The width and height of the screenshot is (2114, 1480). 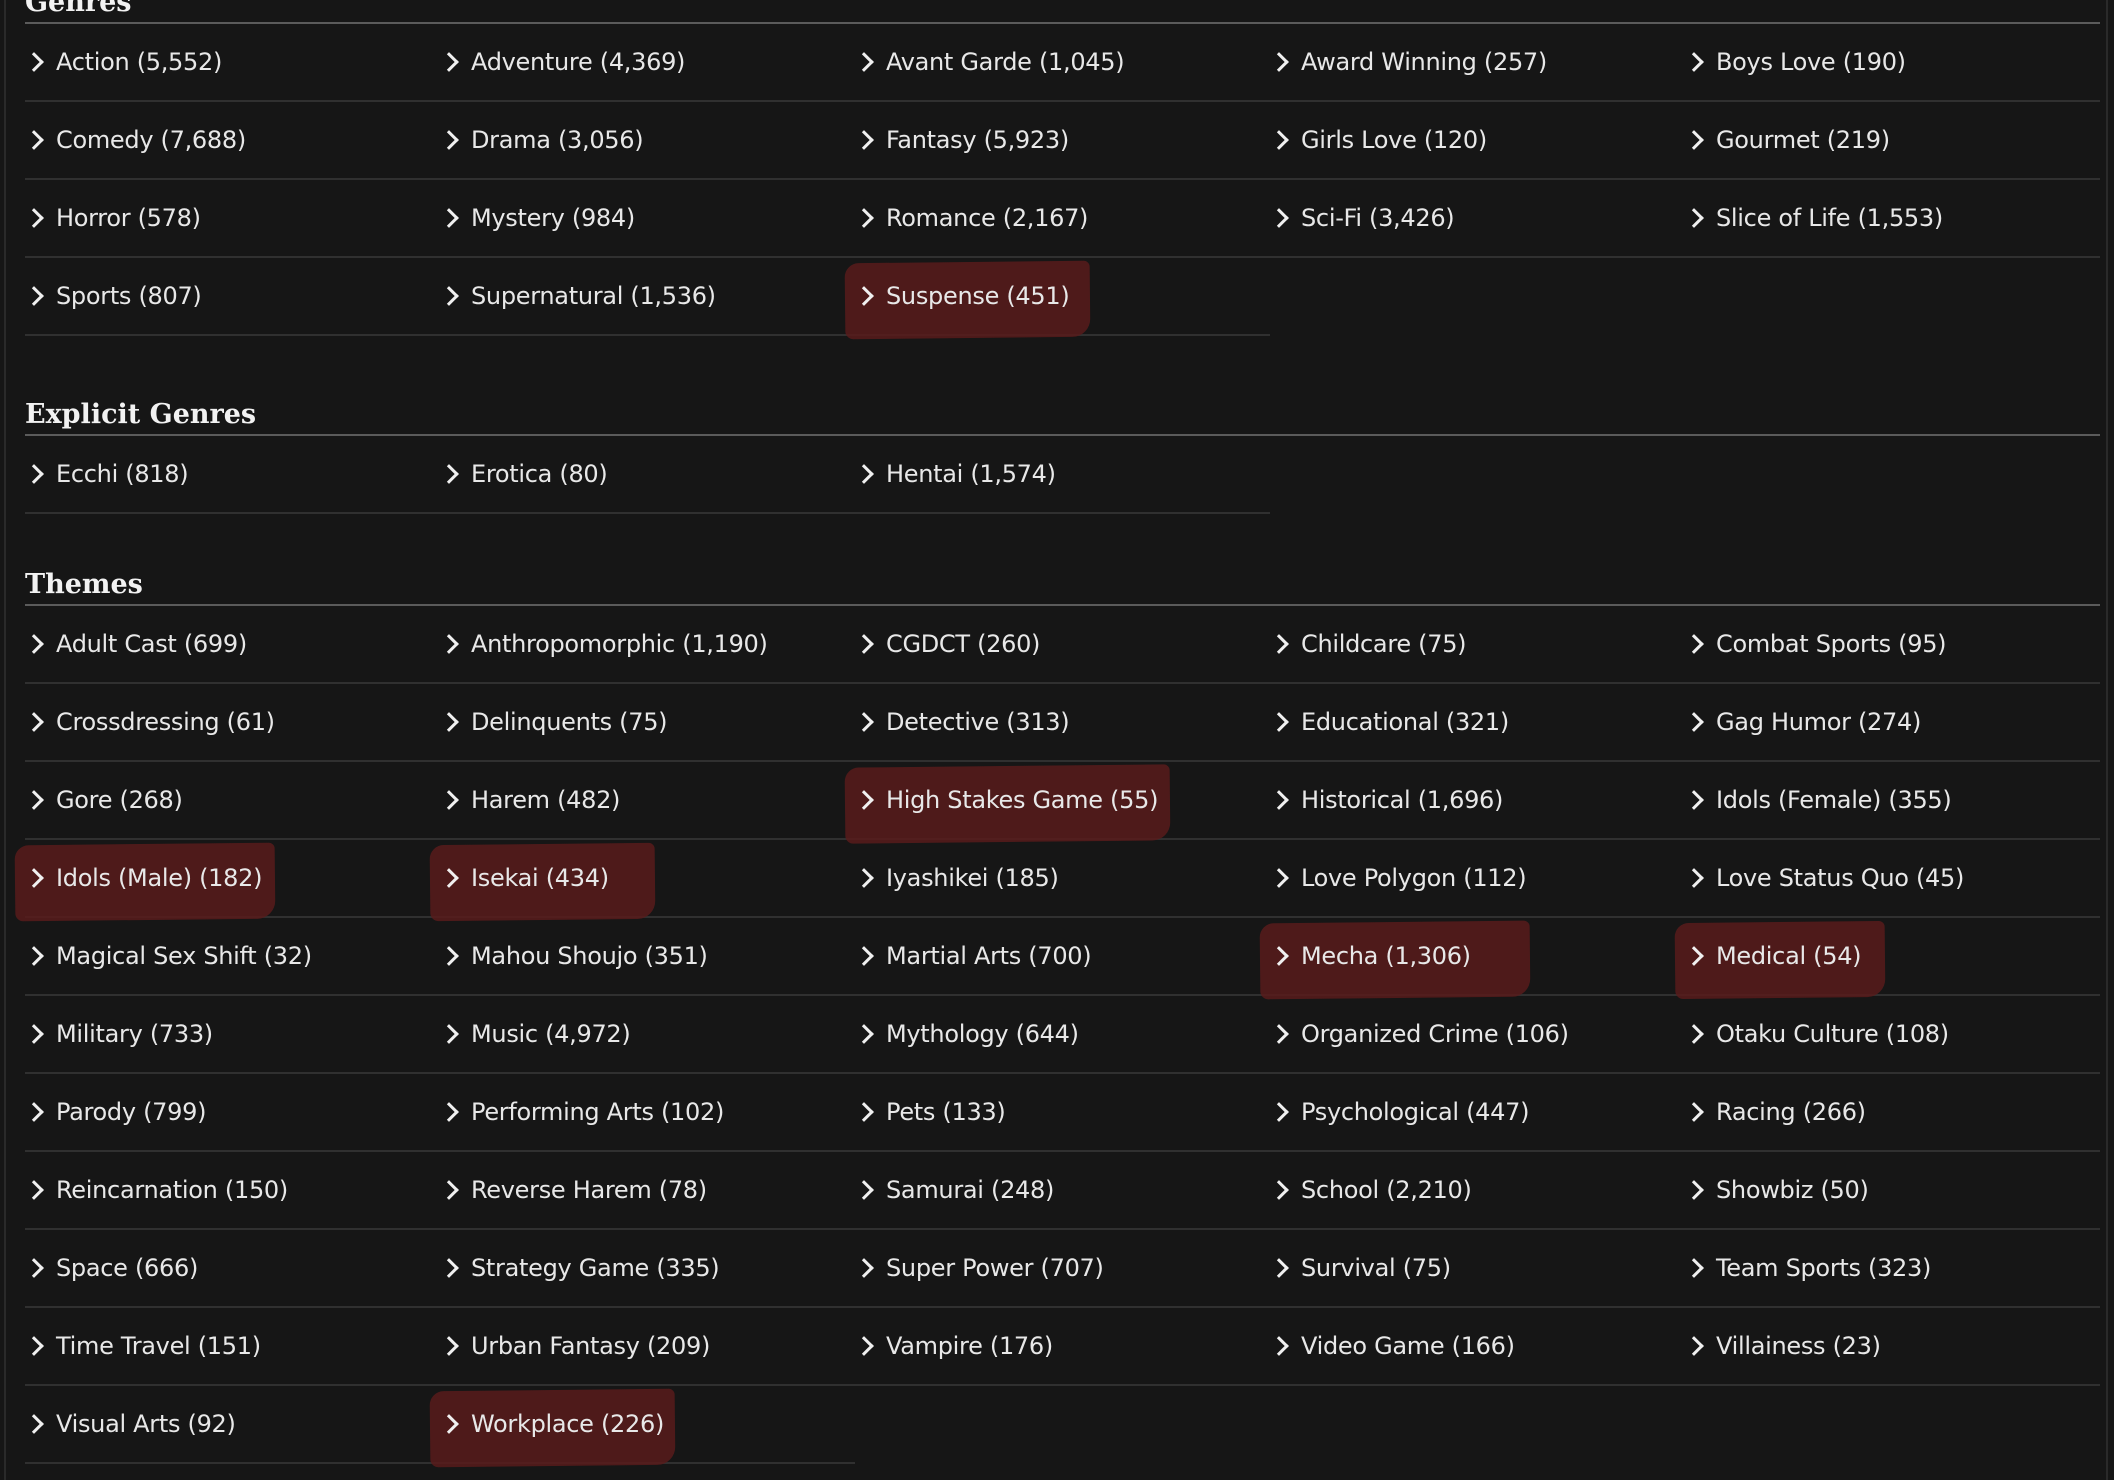 I want to click on genre-link-item: Boys Love (190), so click(x=1892, y=63).